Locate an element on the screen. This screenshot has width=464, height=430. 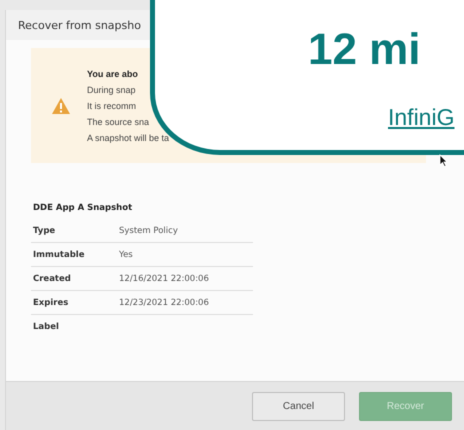
warning-heading: You are abo is located at coordinates (113, 73).